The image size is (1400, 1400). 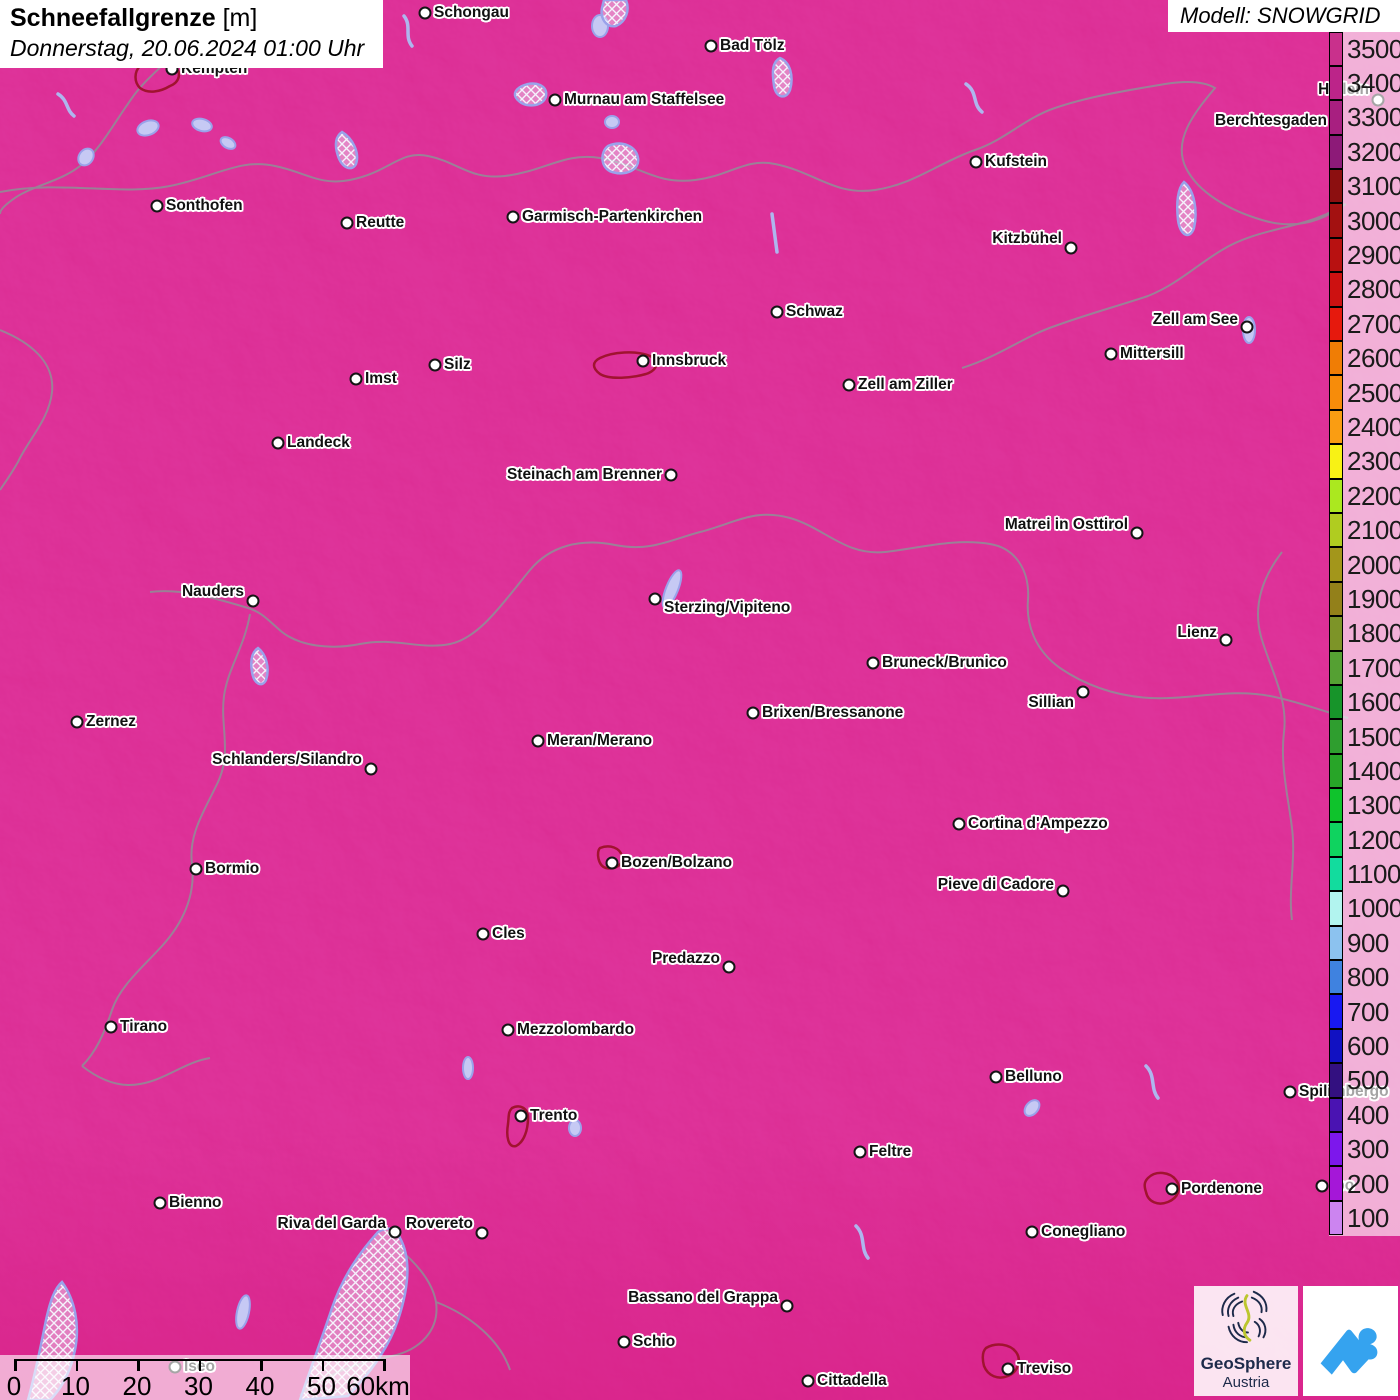 What do you see at coordinates (1364, 1149) in the screenshot?
I see `legend-row: 300` at bounding box center [1364, 1149].